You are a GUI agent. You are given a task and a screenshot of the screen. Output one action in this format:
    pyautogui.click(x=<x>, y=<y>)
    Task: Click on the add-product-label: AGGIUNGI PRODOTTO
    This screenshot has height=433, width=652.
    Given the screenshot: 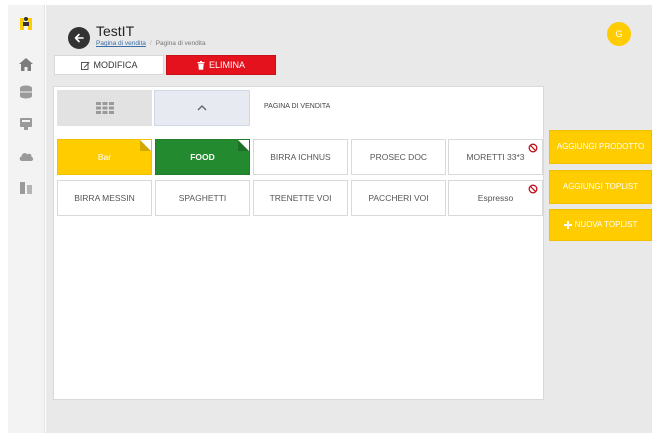 What is the action you would take?
    pyautogui.click(x=600, y=146)
    